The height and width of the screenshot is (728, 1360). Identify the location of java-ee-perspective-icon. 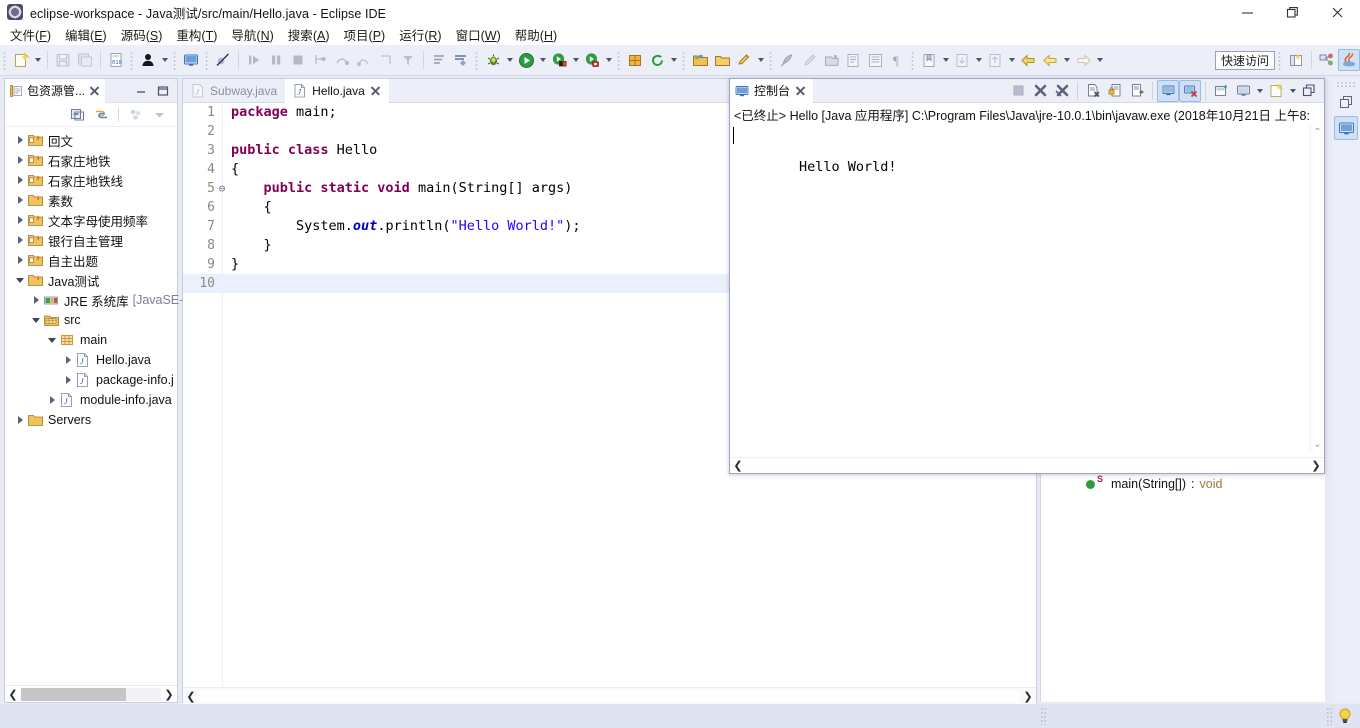
(1327, 60).